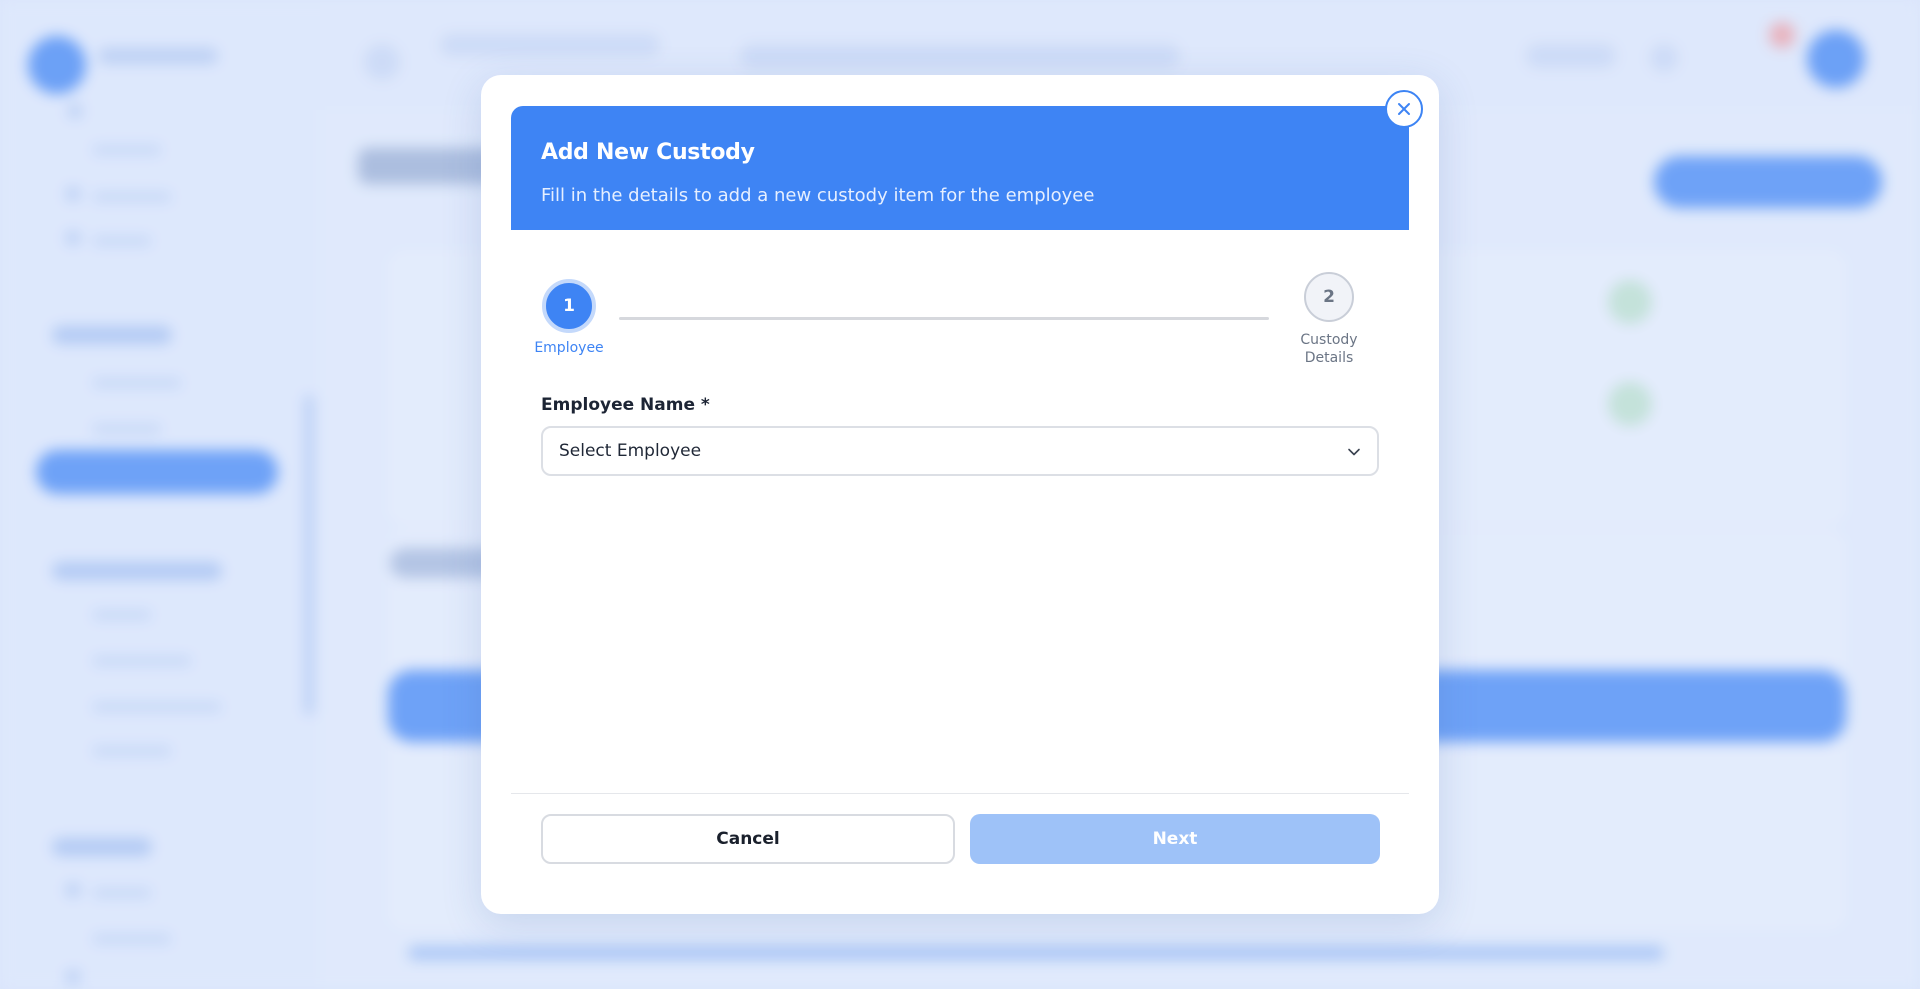  What do you see at coordinates (569, 306) in the screenshot?
I see `step-1-indicator: 1` at bounding box center [569, 306].